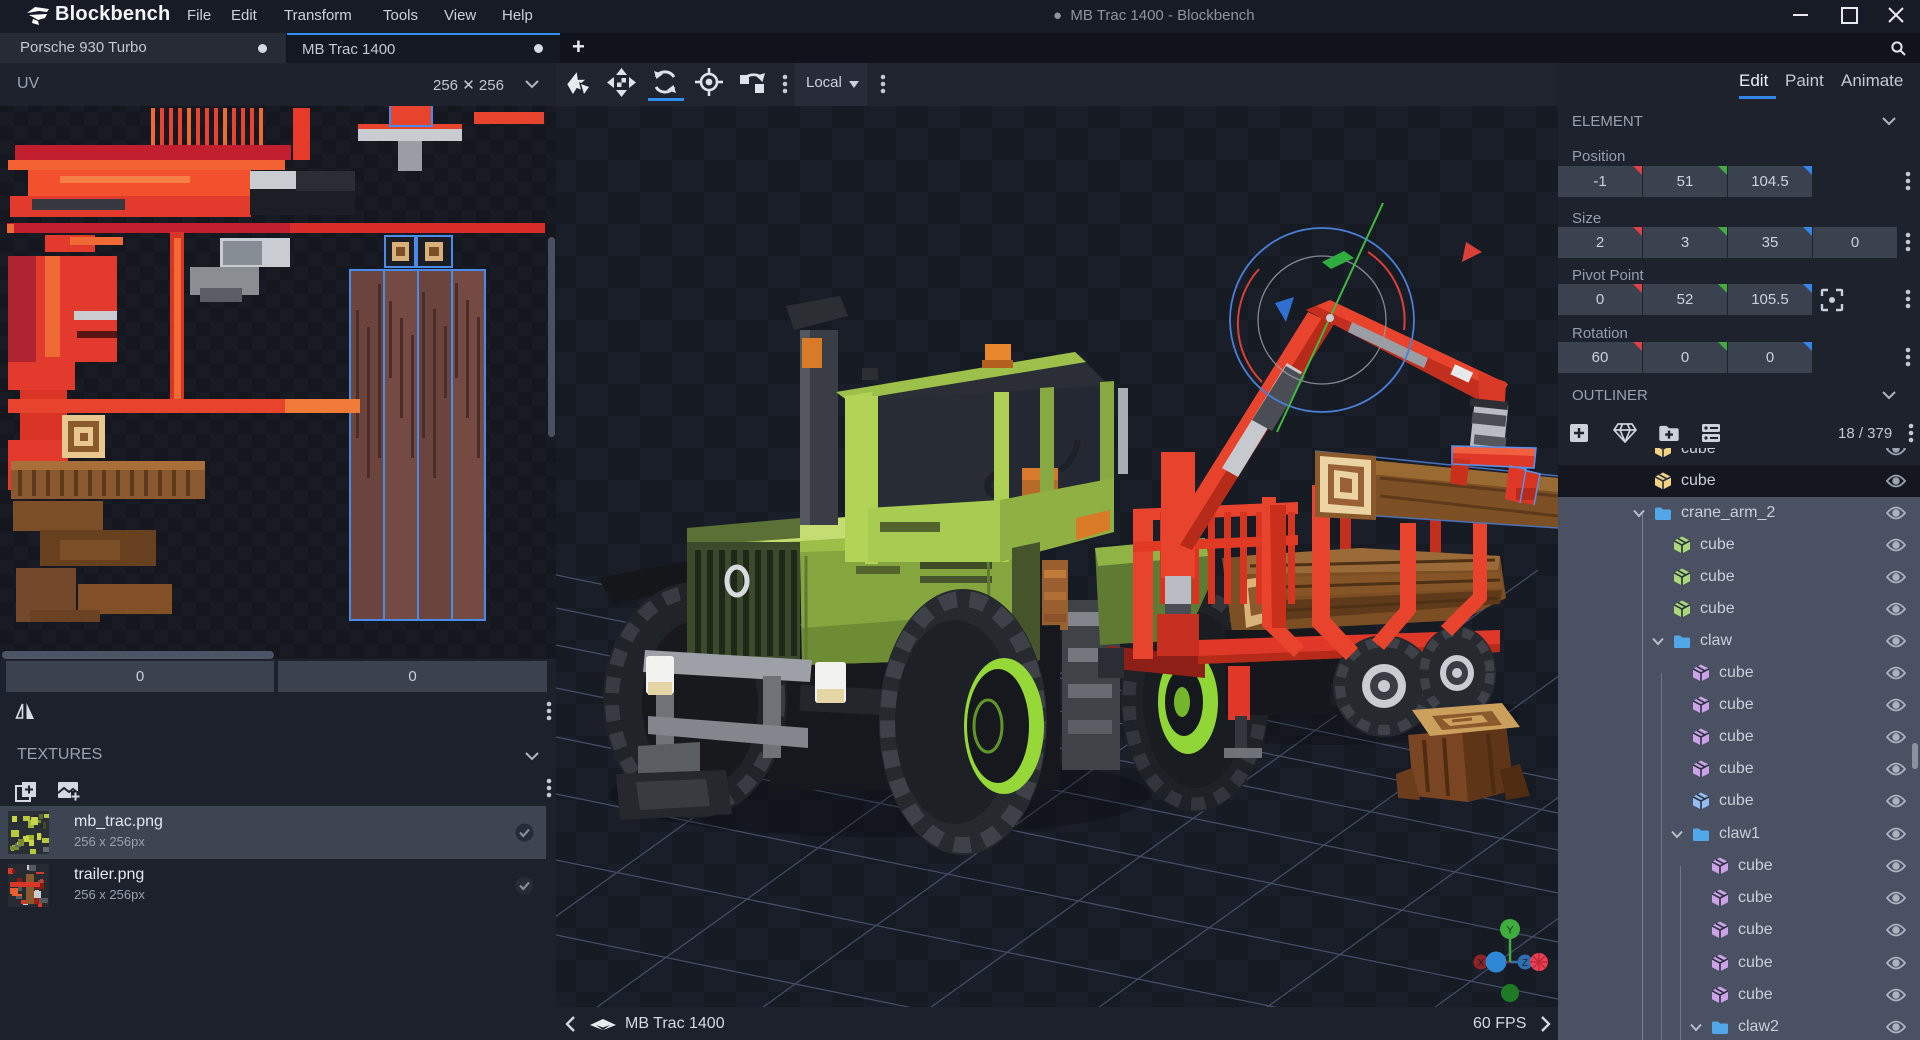  Describe the element at coordinates (1481, 963) in the screenshot. I see `svg-text: X` at that location.